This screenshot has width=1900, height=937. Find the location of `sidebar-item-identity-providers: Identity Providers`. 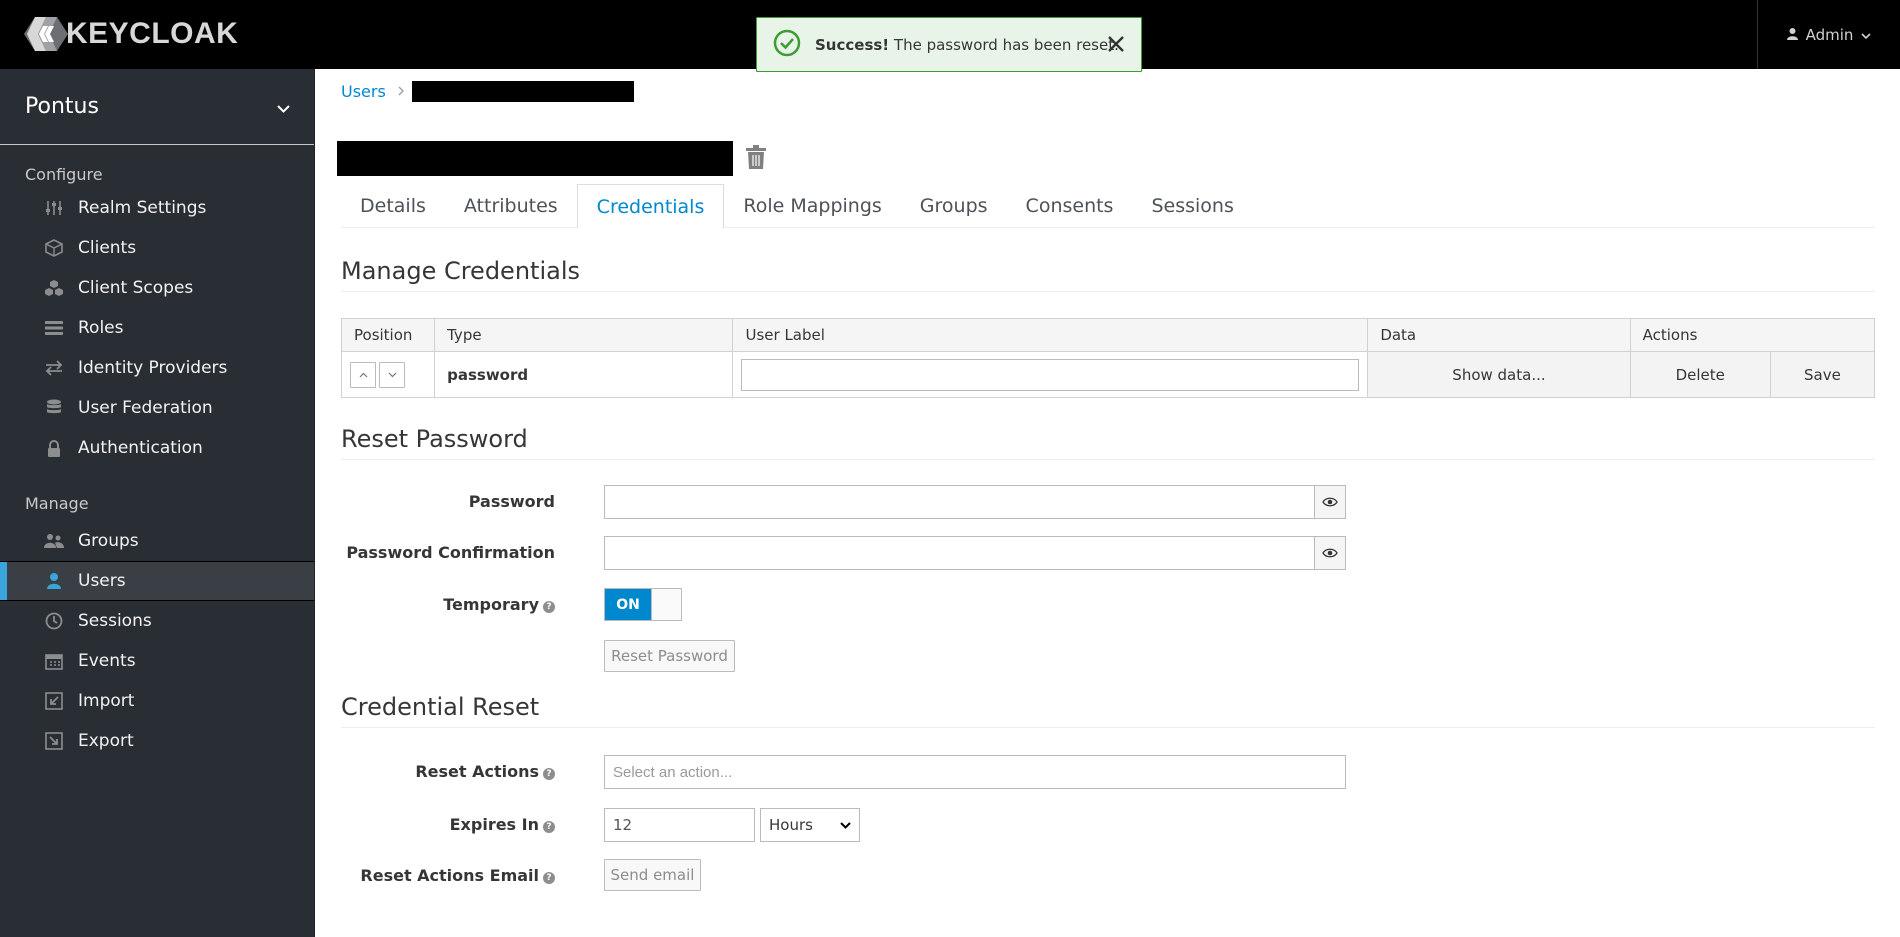

sidebar-item-identity-providers: Identity Providers is located at coordinates (157, 368).